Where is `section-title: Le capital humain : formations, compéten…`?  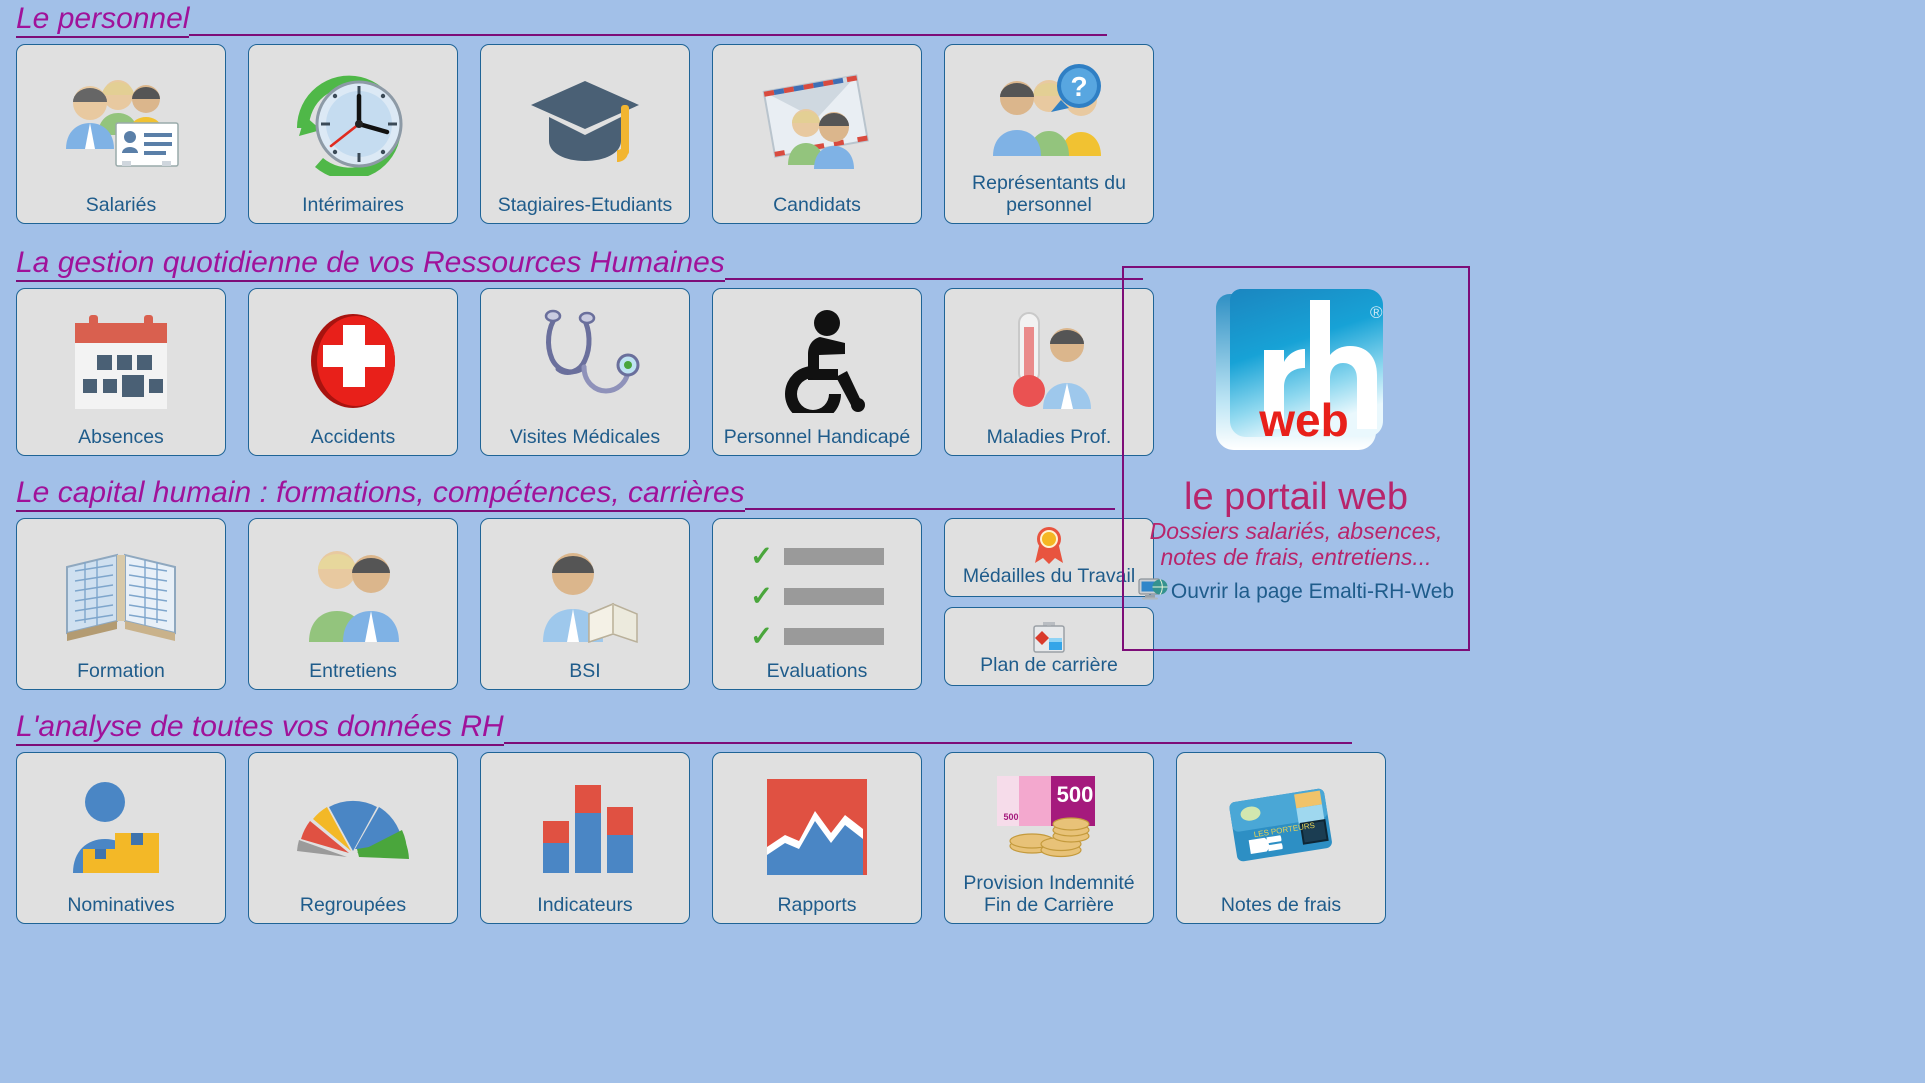 section-title: Le capital humain : formations, compéten… is located at coordinates (380, 495).